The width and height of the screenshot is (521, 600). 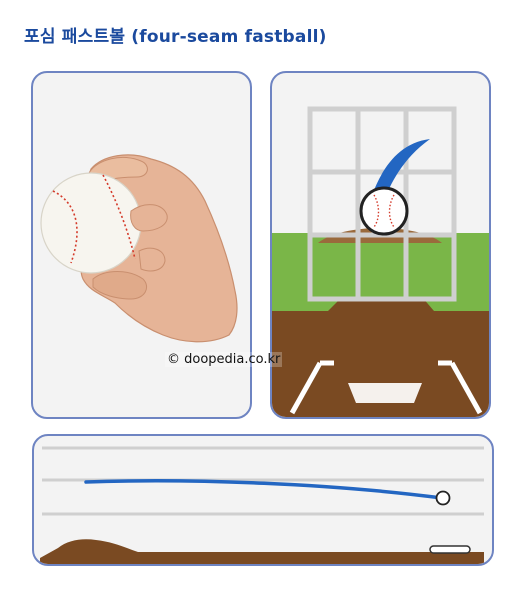 I want to click on home-plate, so click(x=385, y=393).